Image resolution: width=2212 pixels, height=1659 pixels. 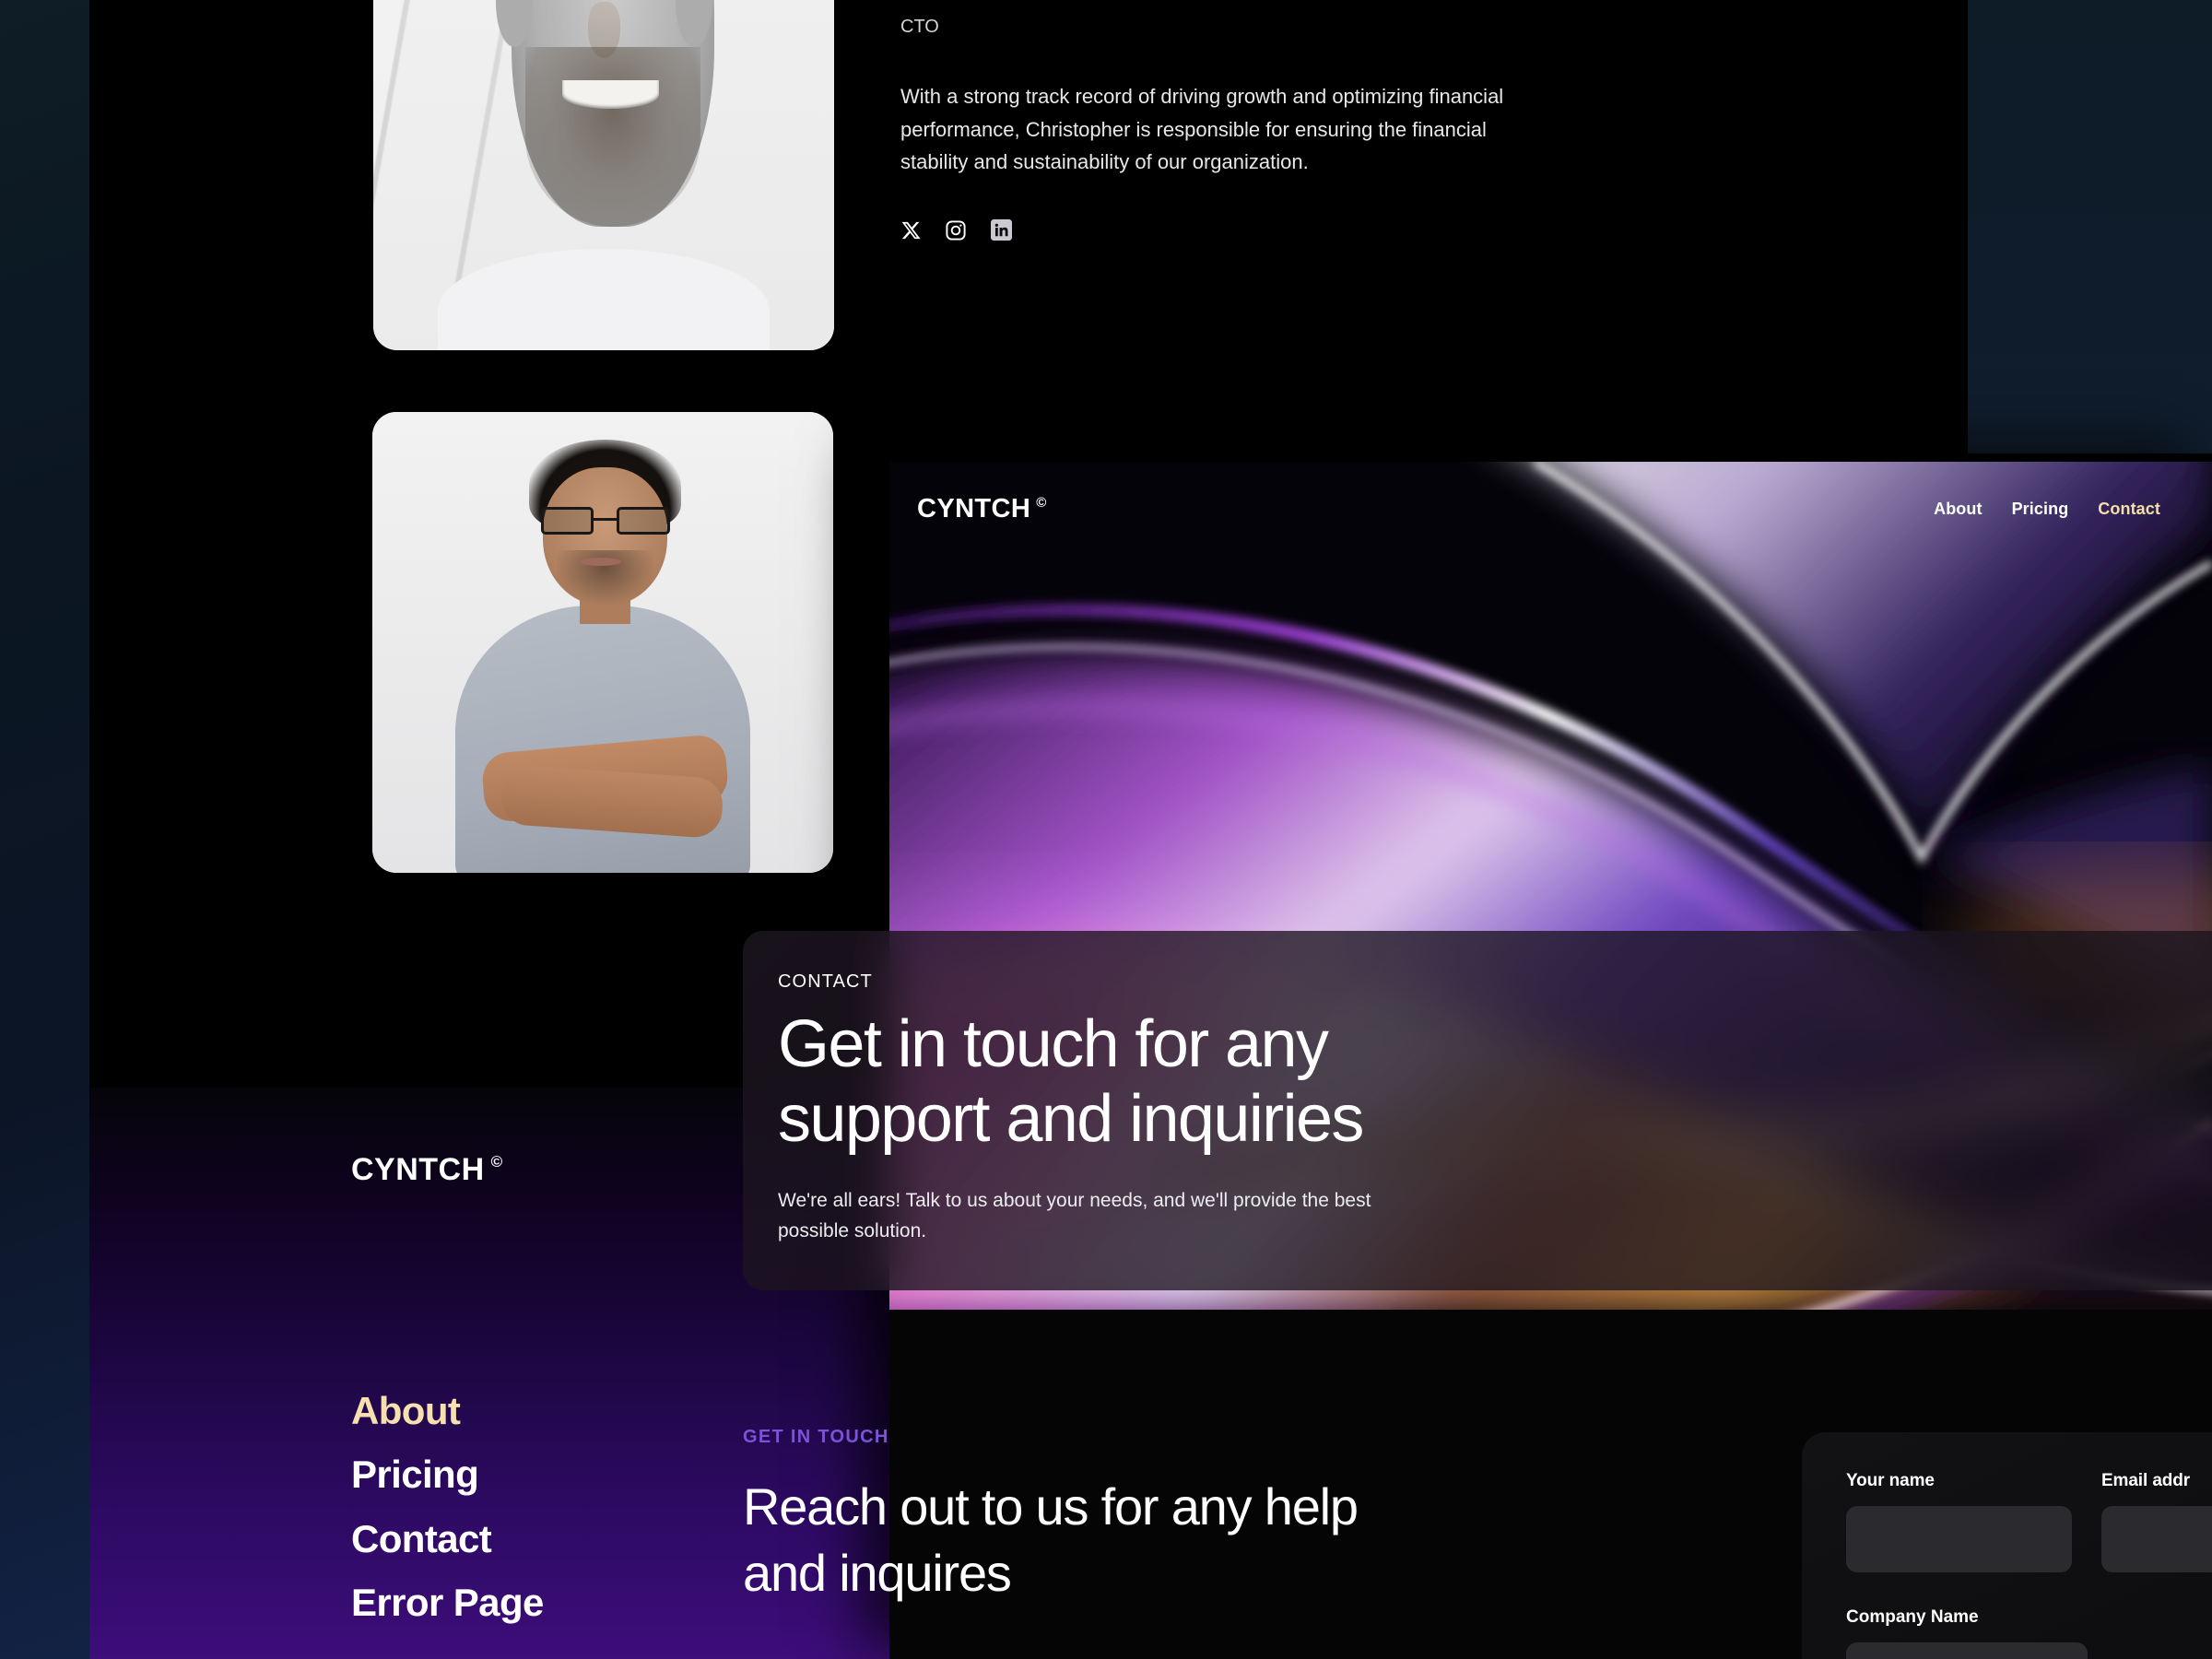 What do you see at coordinates (1959, 1539) in the screenshot?
I see `input-your-name` at bounding box center [1959, 1539].